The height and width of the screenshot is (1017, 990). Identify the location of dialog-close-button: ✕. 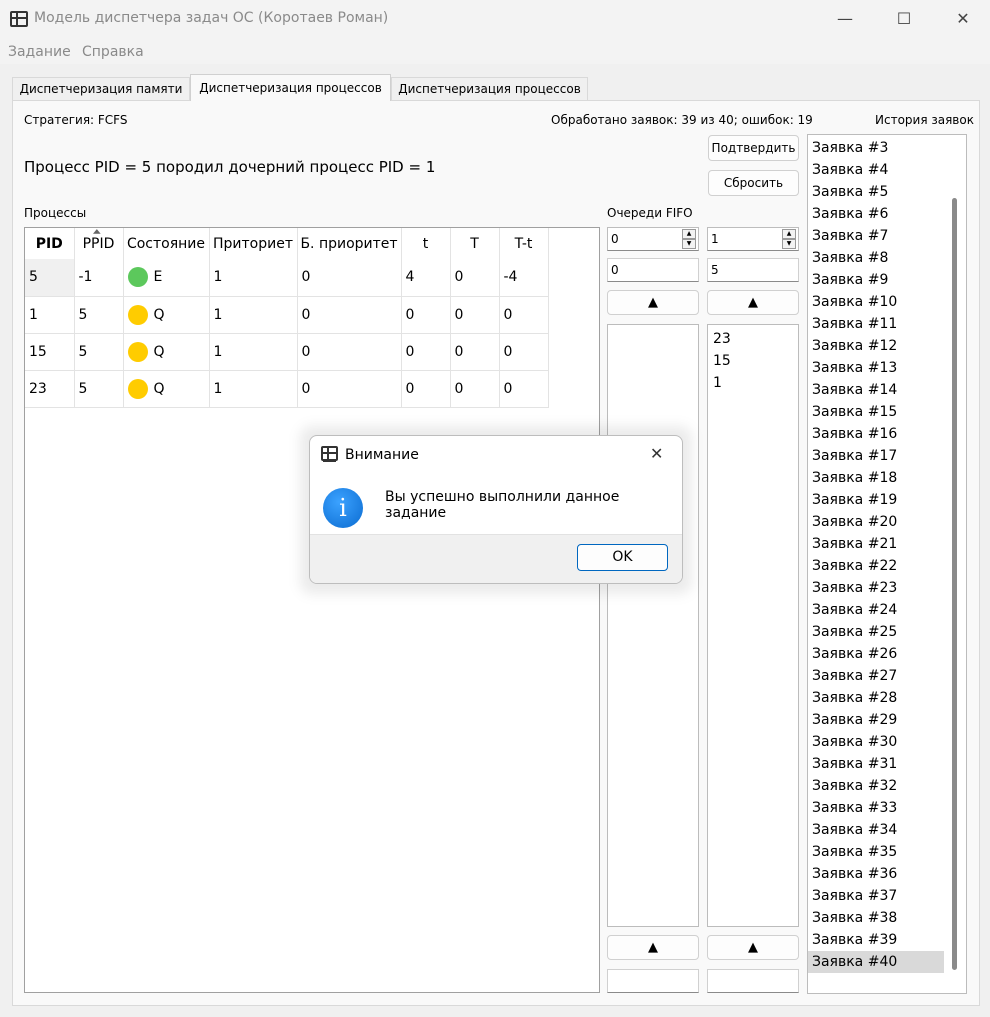
(656, 453).